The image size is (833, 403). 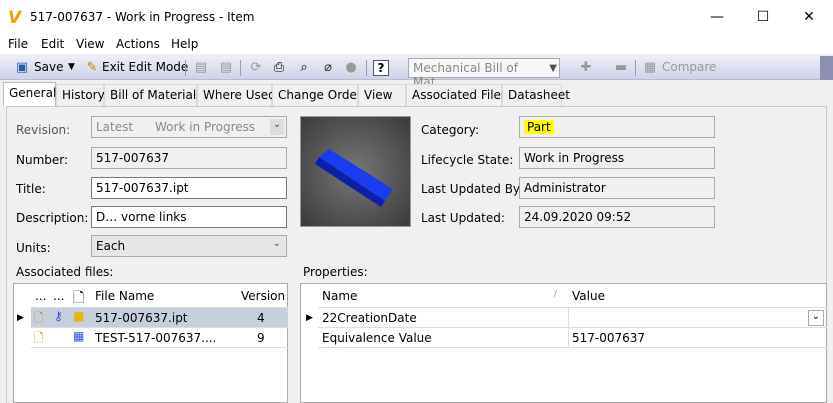 What do you see at coordinates (65, 272) in the screenshot?
I see `associated-files-label: Associated files:` at bounding box center [65, 272].